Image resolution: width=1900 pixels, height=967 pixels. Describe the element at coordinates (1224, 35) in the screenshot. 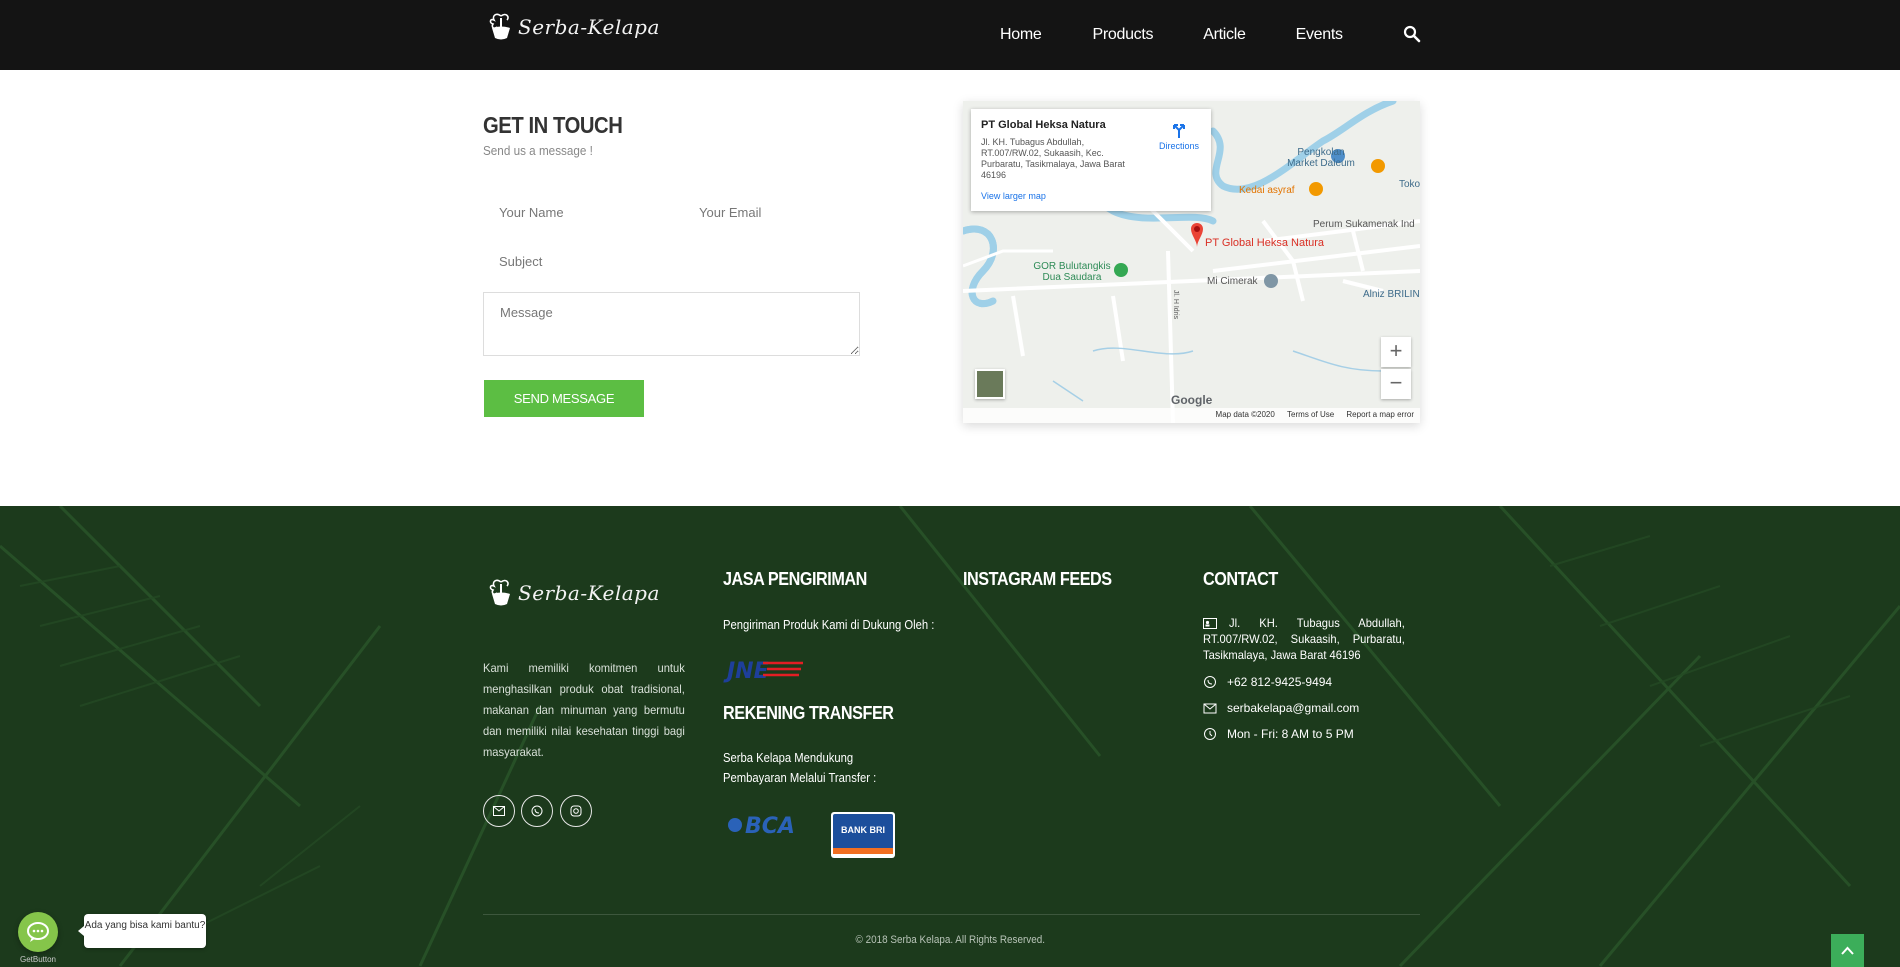

I see `nav-article: Article` at that location.